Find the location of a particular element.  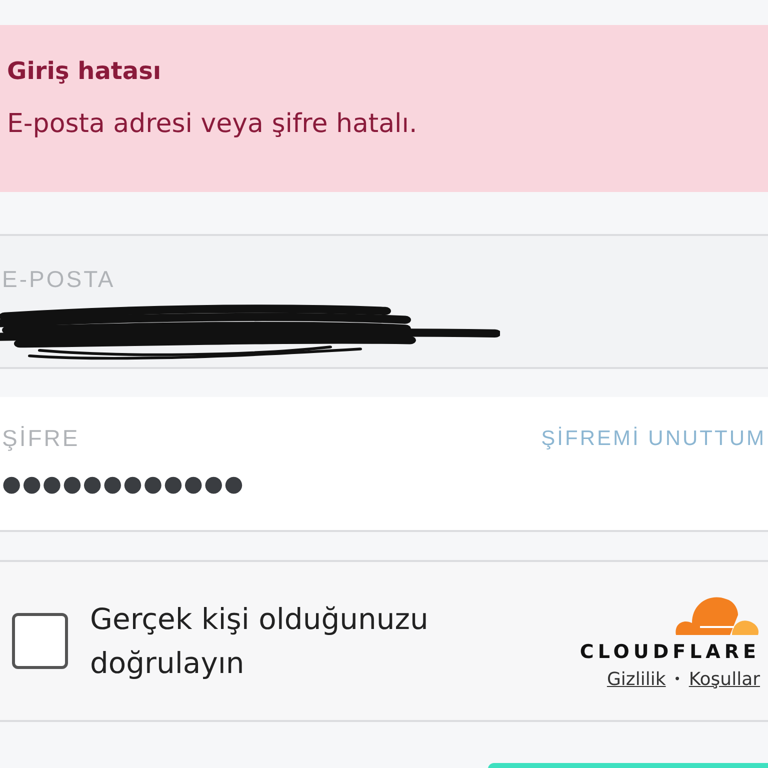

brand-name: CLOUDFLARE is located at coordinates (670, 651).